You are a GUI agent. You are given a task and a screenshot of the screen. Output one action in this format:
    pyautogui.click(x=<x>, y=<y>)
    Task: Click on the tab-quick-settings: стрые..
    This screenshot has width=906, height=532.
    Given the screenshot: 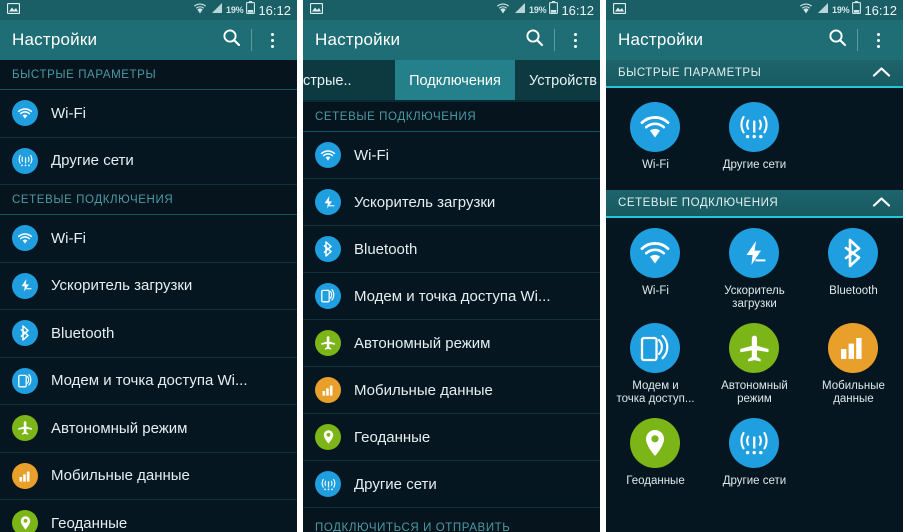 What is the action you would take?
    pyautogui.click(x=349, y=81)
    